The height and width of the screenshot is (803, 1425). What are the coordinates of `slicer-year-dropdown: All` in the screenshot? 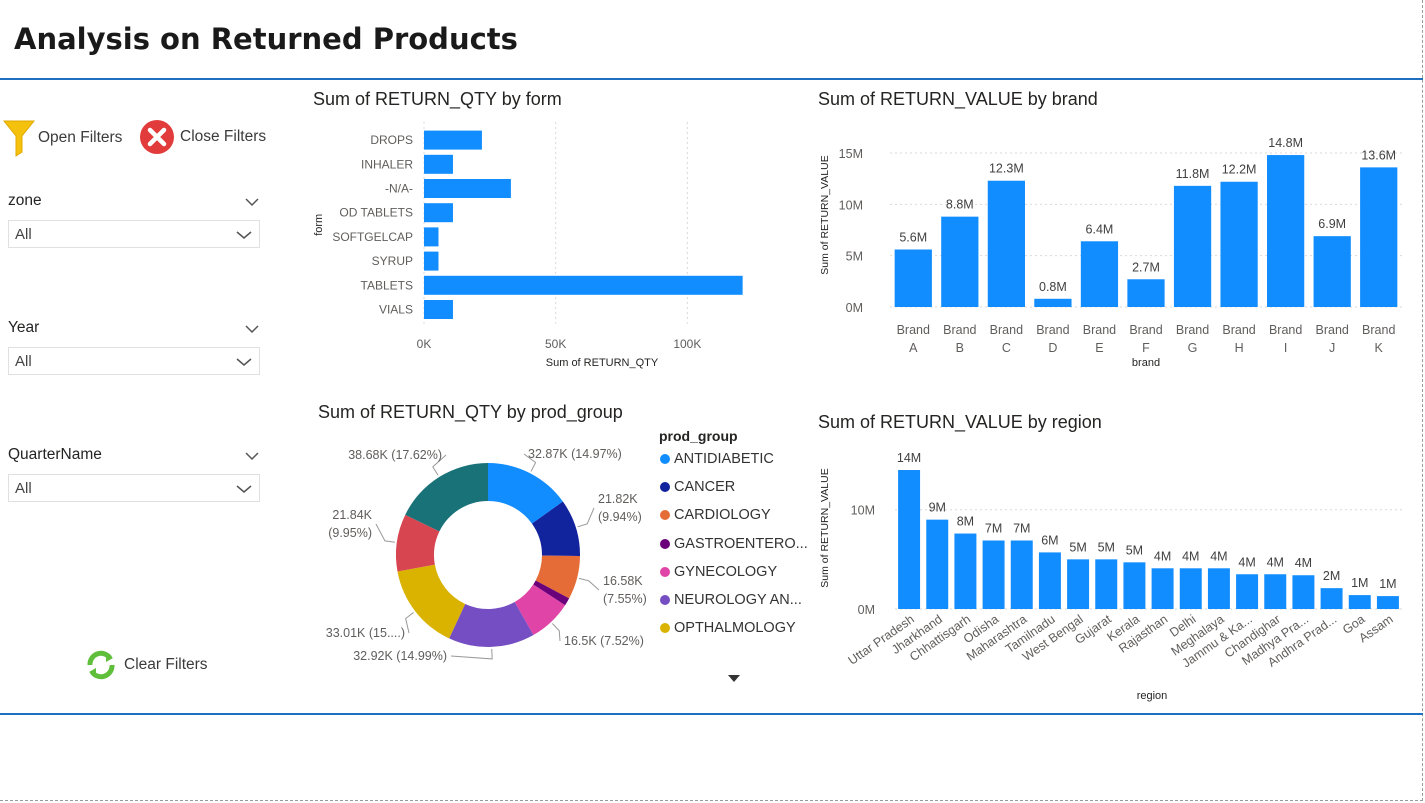 It's located at (134, 361).